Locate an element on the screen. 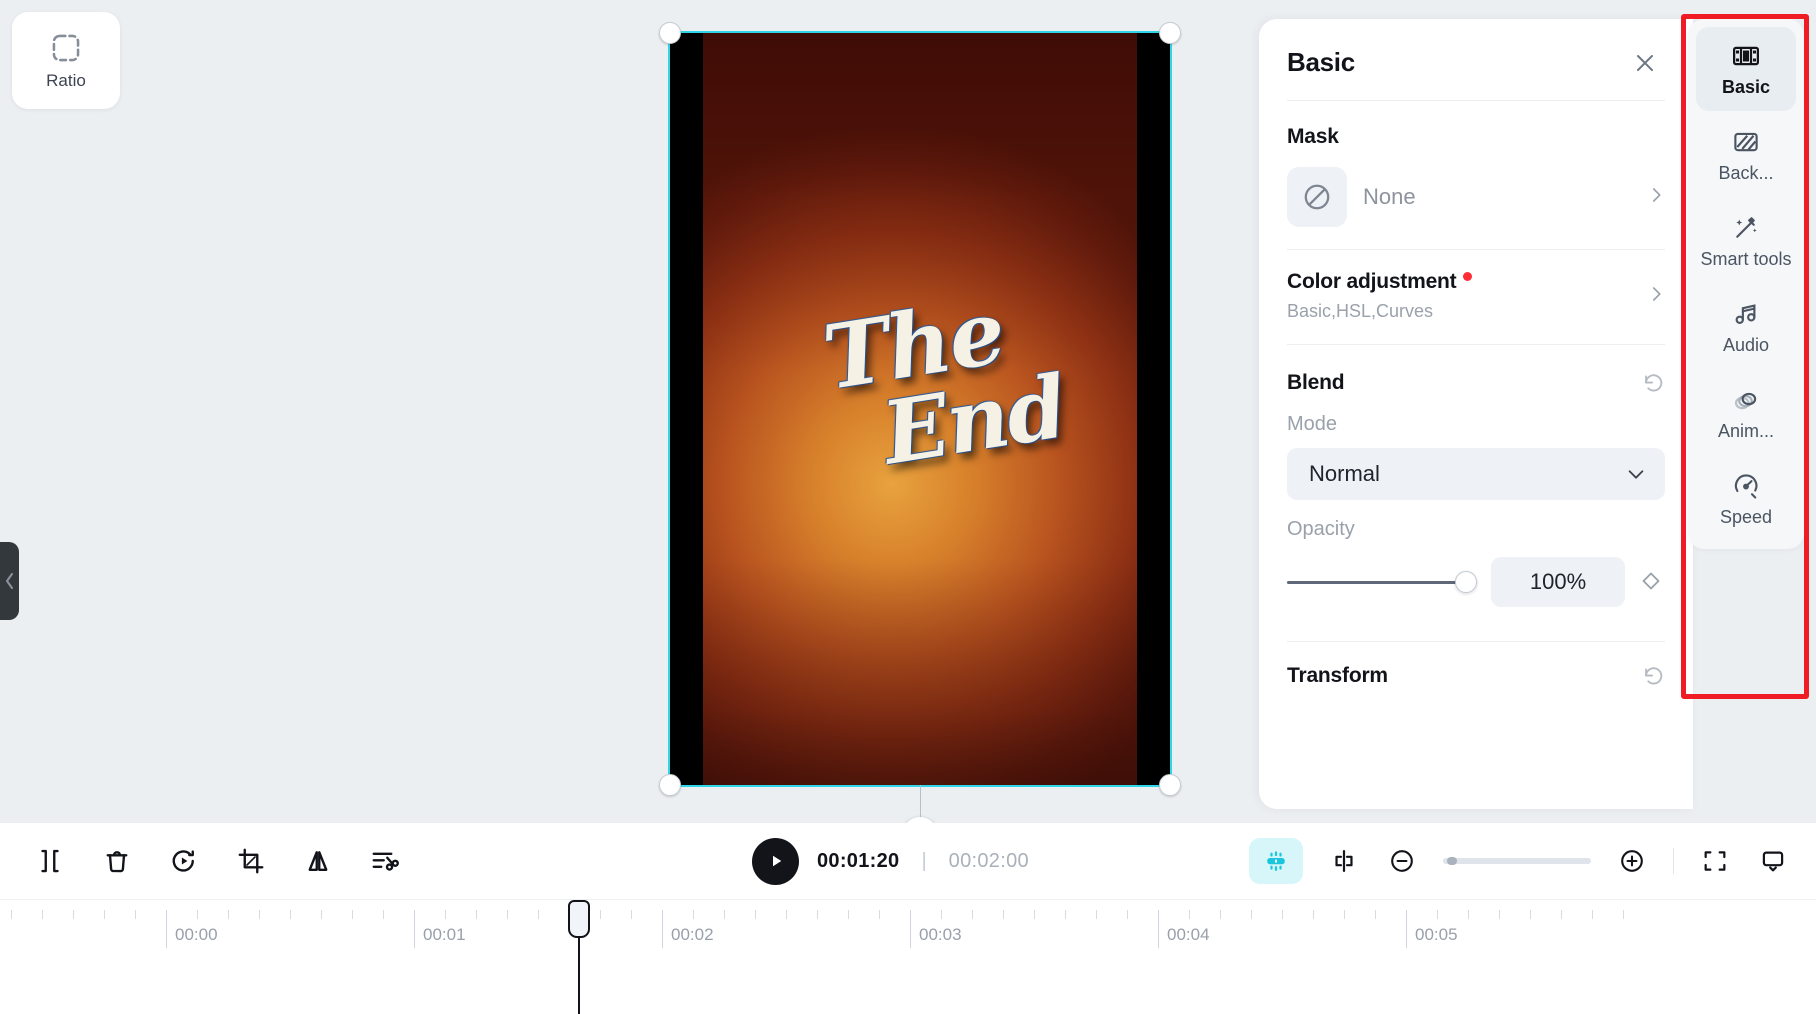 The image size is (1816, 1014). magic-auto-icon is located at coordinates (1276, 861).